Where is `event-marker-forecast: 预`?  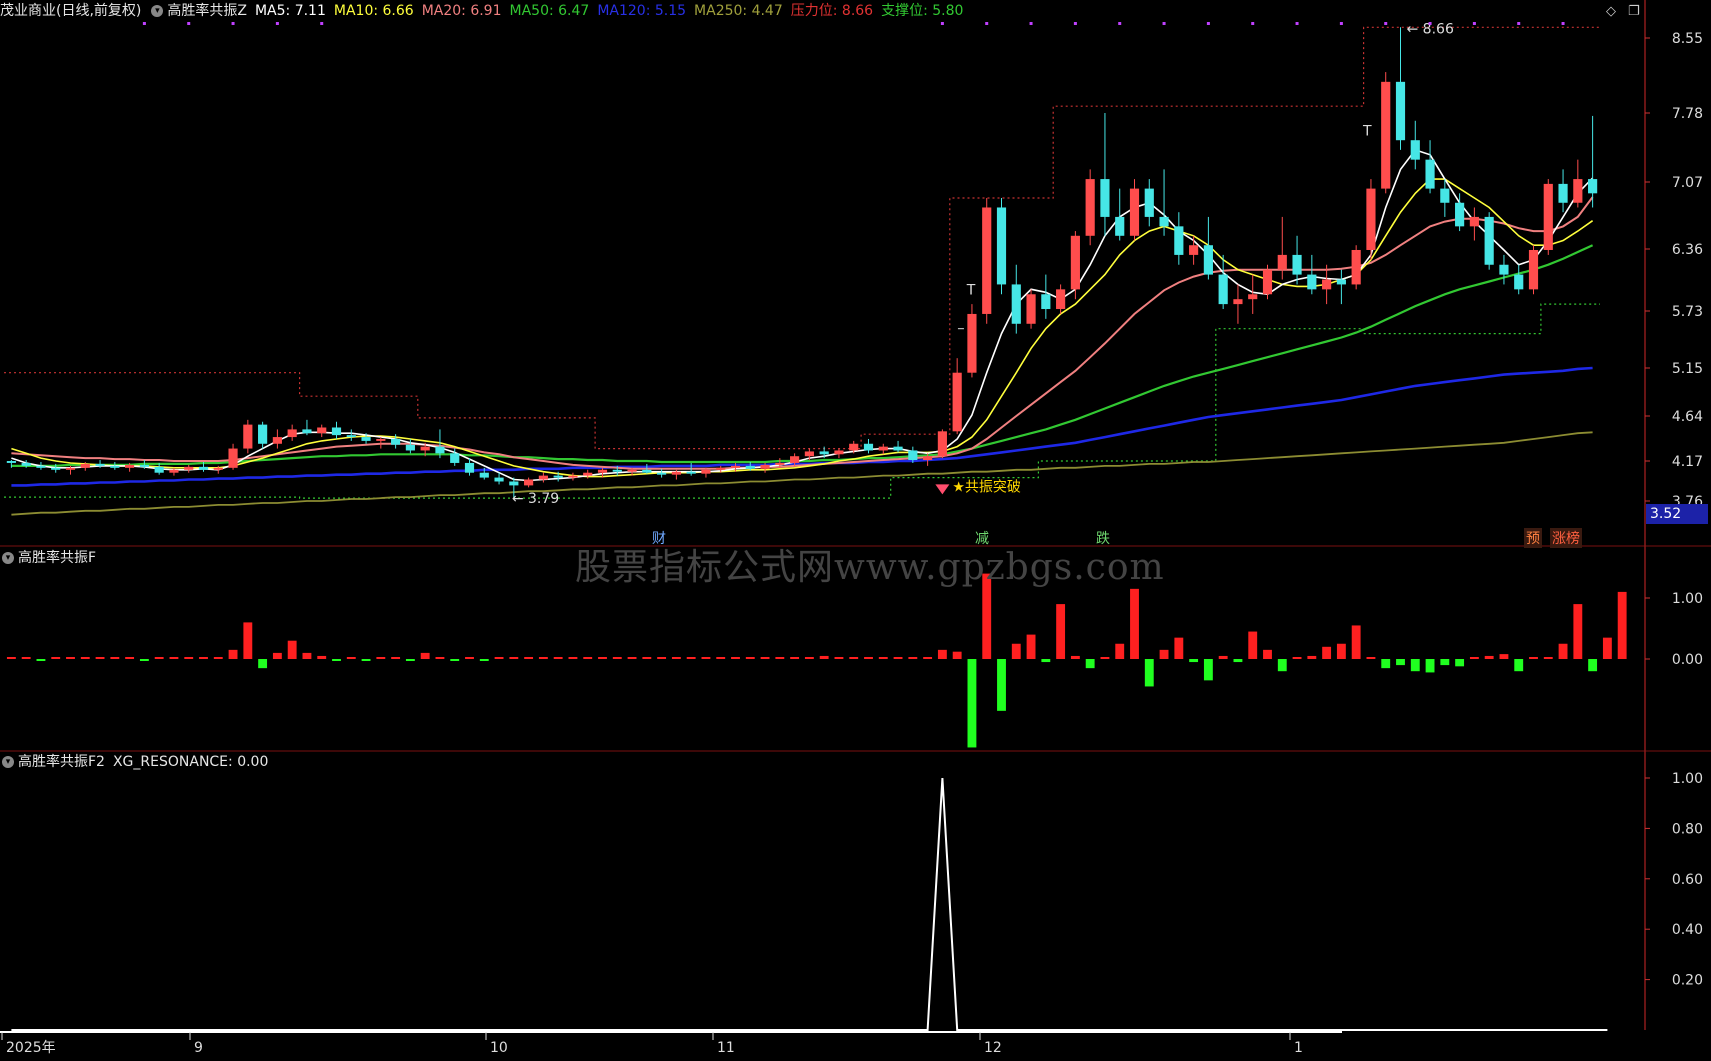 event-marker-forecast: 预 is located at coordinates (1533, 538).